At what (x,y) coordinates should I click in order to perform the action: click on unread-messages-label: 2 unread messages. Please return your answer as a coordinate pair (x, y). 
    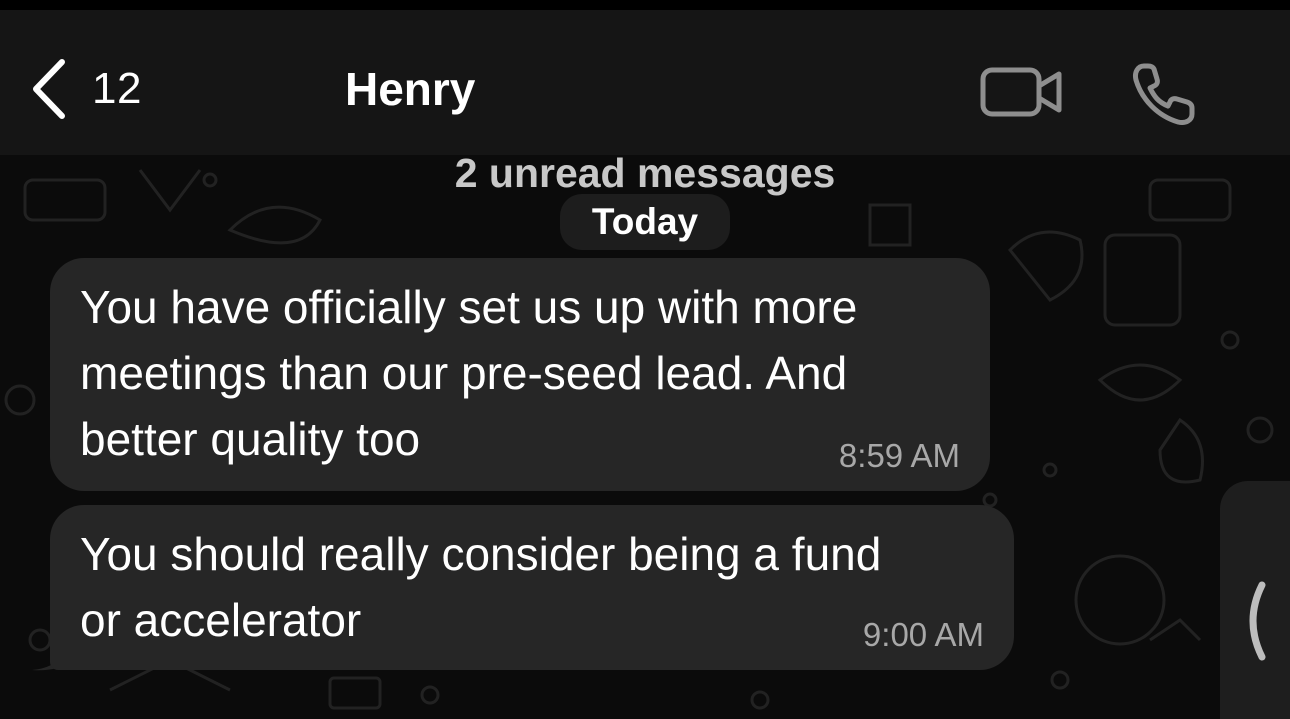
    Looking at the image, I should click on (645, 173).